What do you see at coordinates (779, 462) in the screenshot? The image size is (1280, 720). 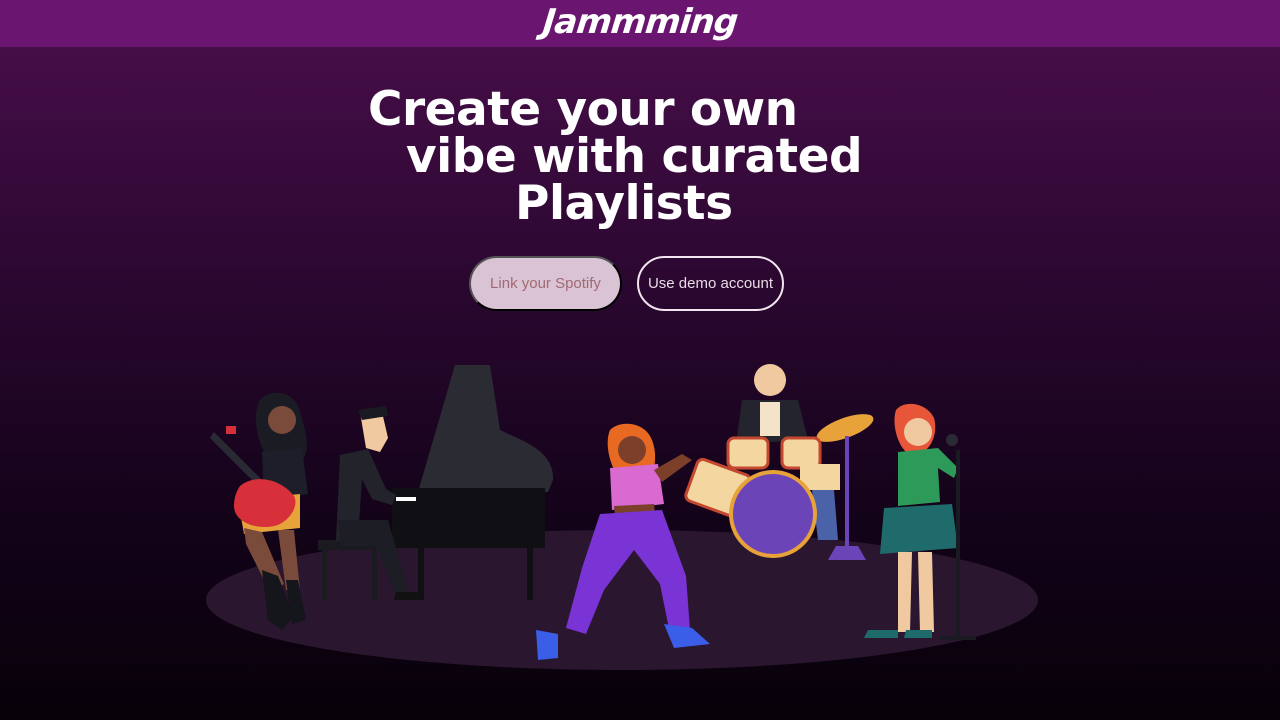 I see `drummer` at bounding box center [779, 462].